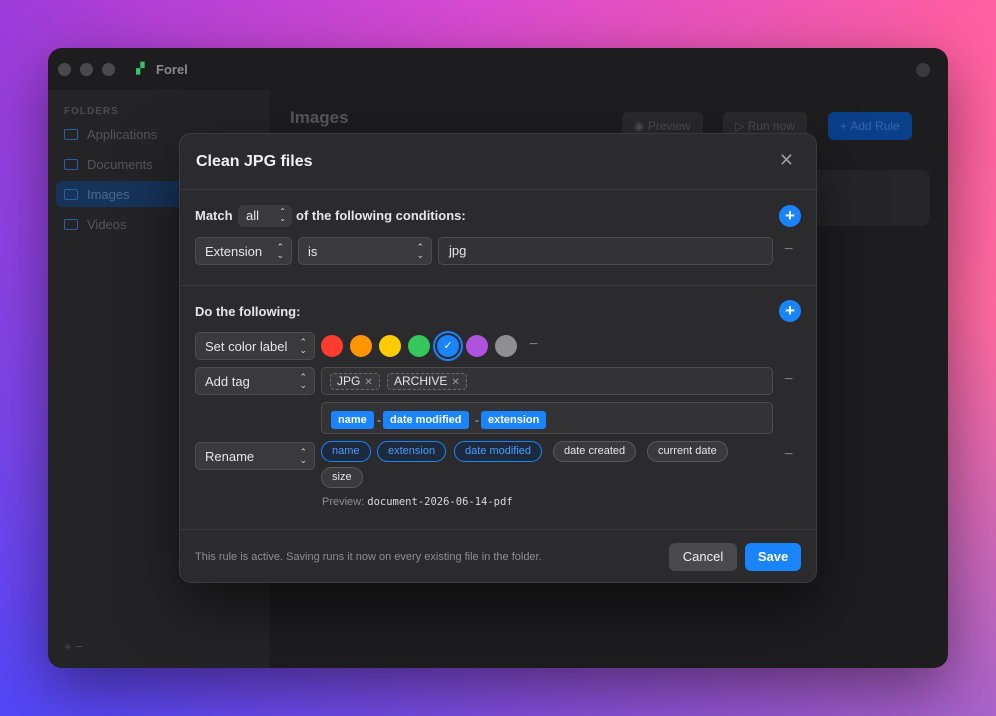 The width and height of the screenshot is (996, 716). Describe the element at coordinates (255, 381) in the screenshot. I see `action-type-select-tag: Add tag ⌃ ⌄` at that location.